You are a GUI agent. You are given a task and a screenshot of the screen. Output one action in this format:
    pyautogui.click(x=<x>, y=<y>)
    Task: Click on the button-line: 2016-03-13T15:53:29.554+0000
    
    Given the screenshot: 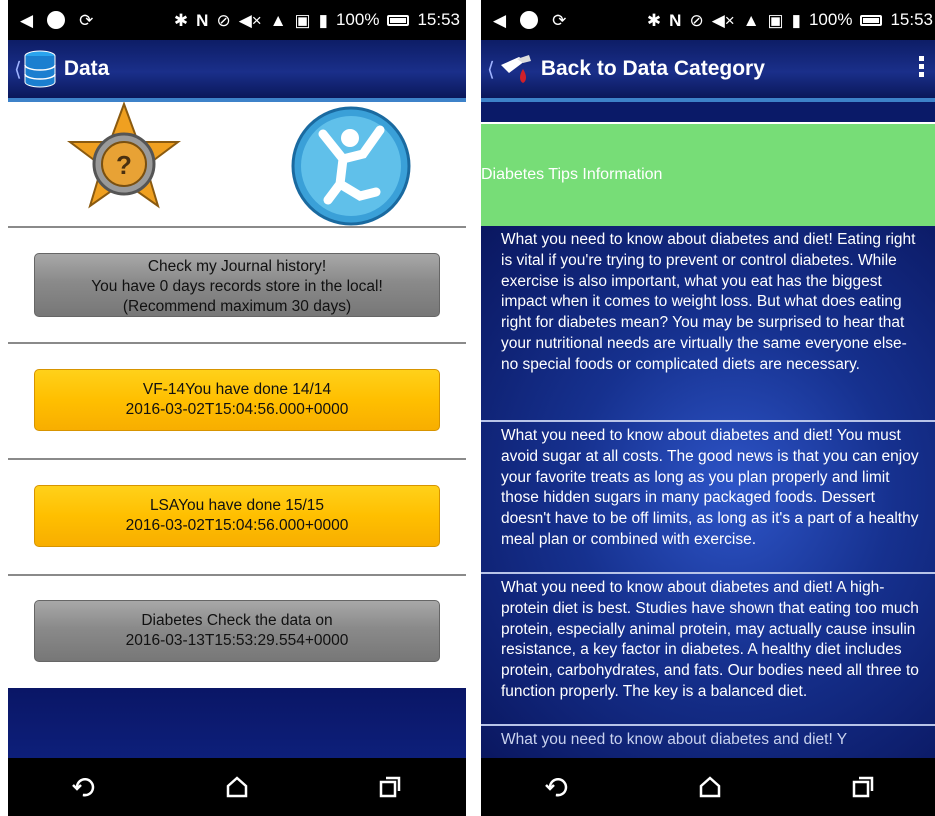 What is the action you would take?
    pyautogui.click(x=237, y=640)
    